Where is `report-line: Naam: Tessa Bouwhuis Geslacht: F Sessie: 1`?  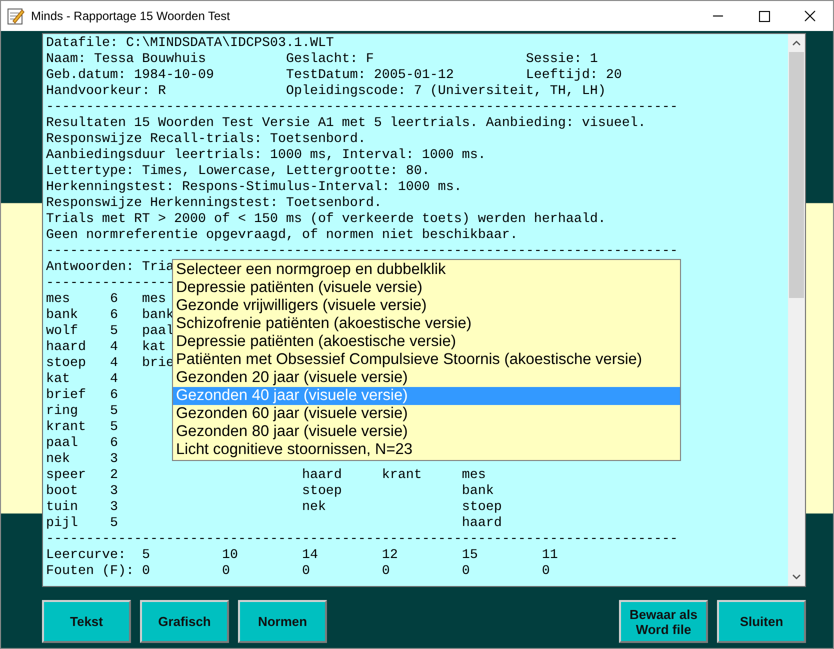
report-line: Naam: Tessa Bouwhuis Geslacht: F Sessie: 1 is located at coordinates (322, 60).